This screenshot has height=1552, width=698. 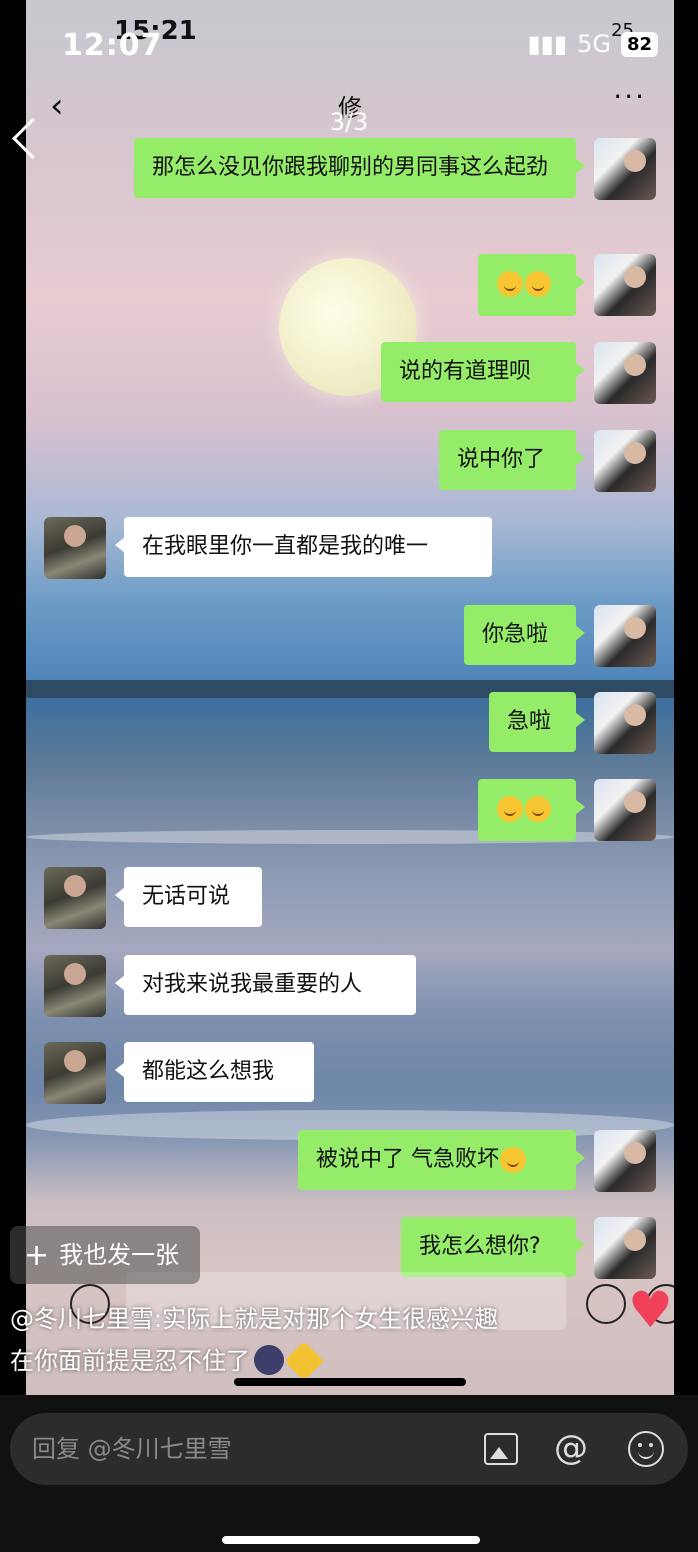 What do you see at coordinates (547, 44) in the screenshot?
I see `signal-icon: ▮▮▮` at bounding box center [547, 44].